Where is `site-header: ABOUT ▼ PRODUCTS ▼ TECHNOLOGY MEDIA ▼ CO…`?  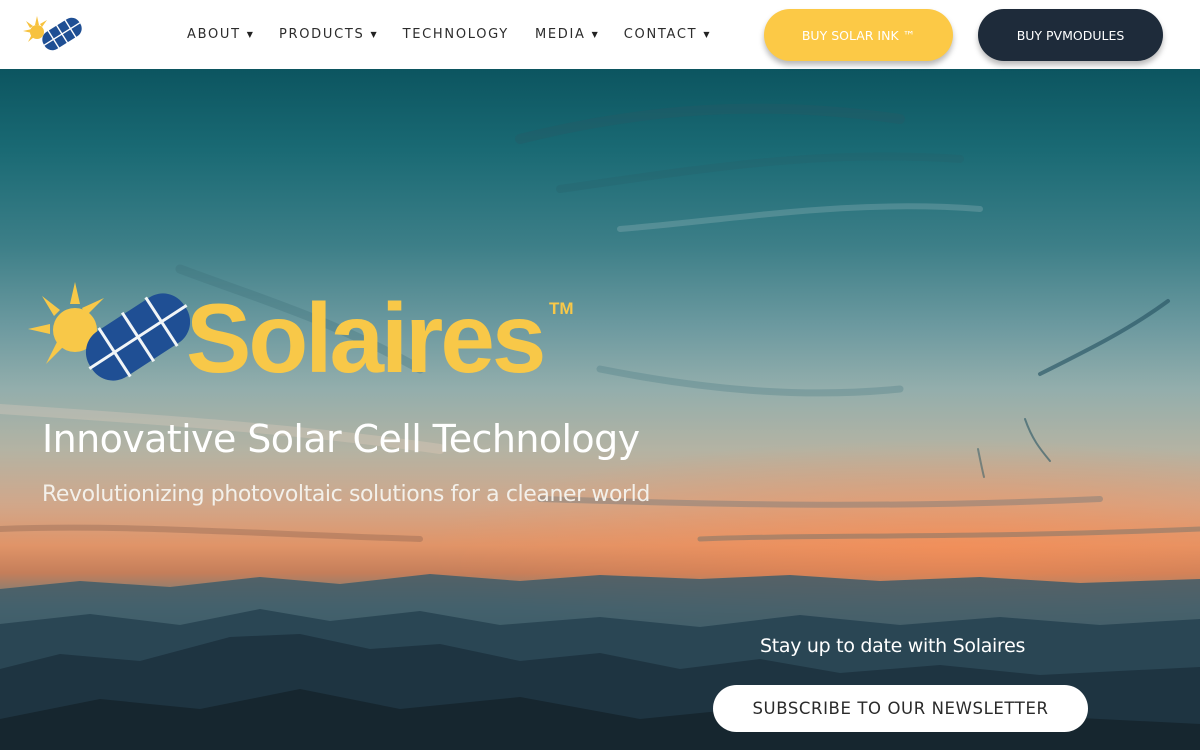
site-header: ABOUT ▼ PRODUCTS ▼ TECHNOLOGY MEDIA ▼ CO… is located at coordinates (600, 34).